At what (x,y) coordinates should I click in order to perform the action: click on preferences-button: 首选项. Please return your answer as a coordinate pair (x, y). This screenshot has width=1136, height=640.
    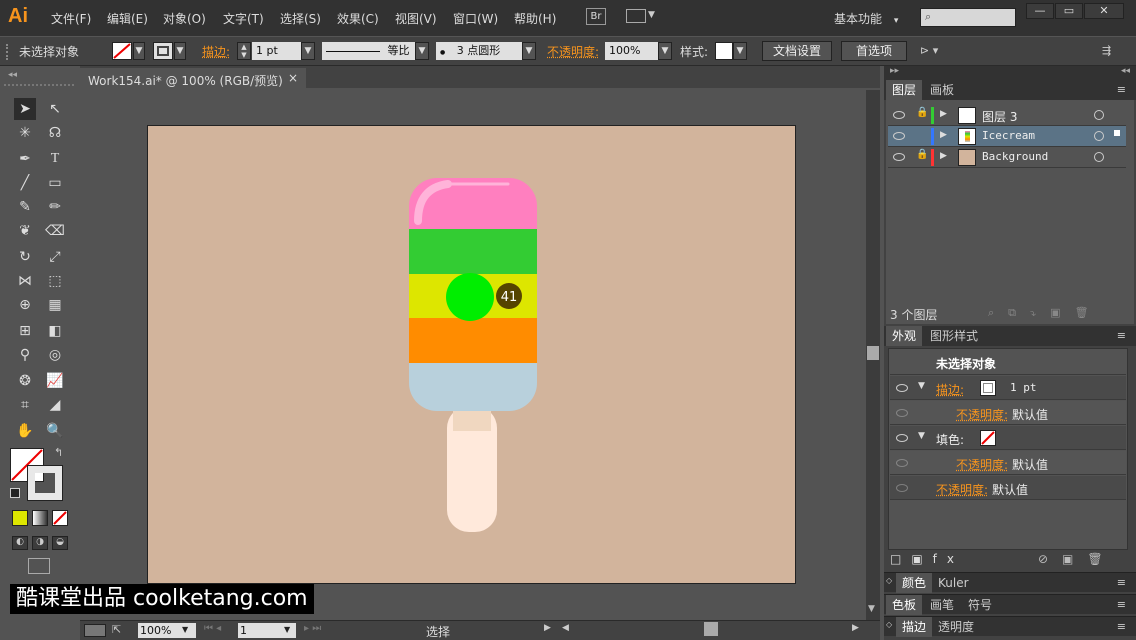
    Looking at the image, I should click on (874, 51).